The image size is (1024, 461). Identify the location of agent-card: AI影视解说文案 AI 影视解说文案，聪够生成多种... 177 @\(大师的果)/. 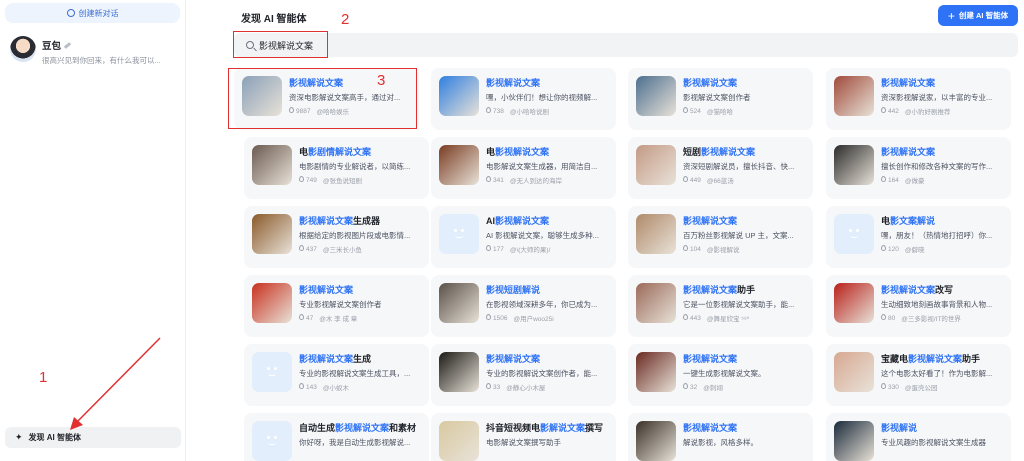
(523, 237).